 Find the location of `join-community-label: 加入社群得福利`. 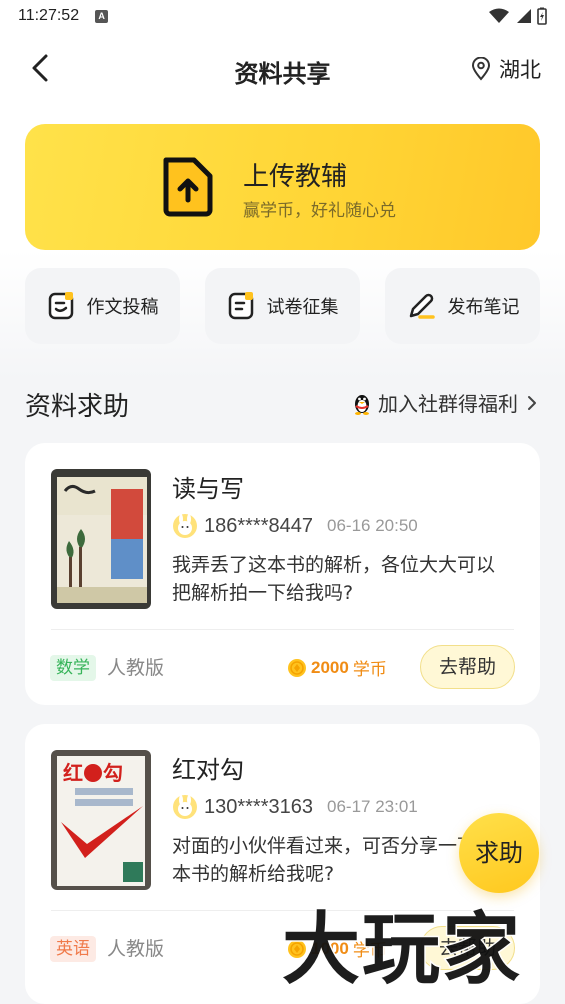

join-community-label: 加入社群得福利 is located at coordinates (448, 404).